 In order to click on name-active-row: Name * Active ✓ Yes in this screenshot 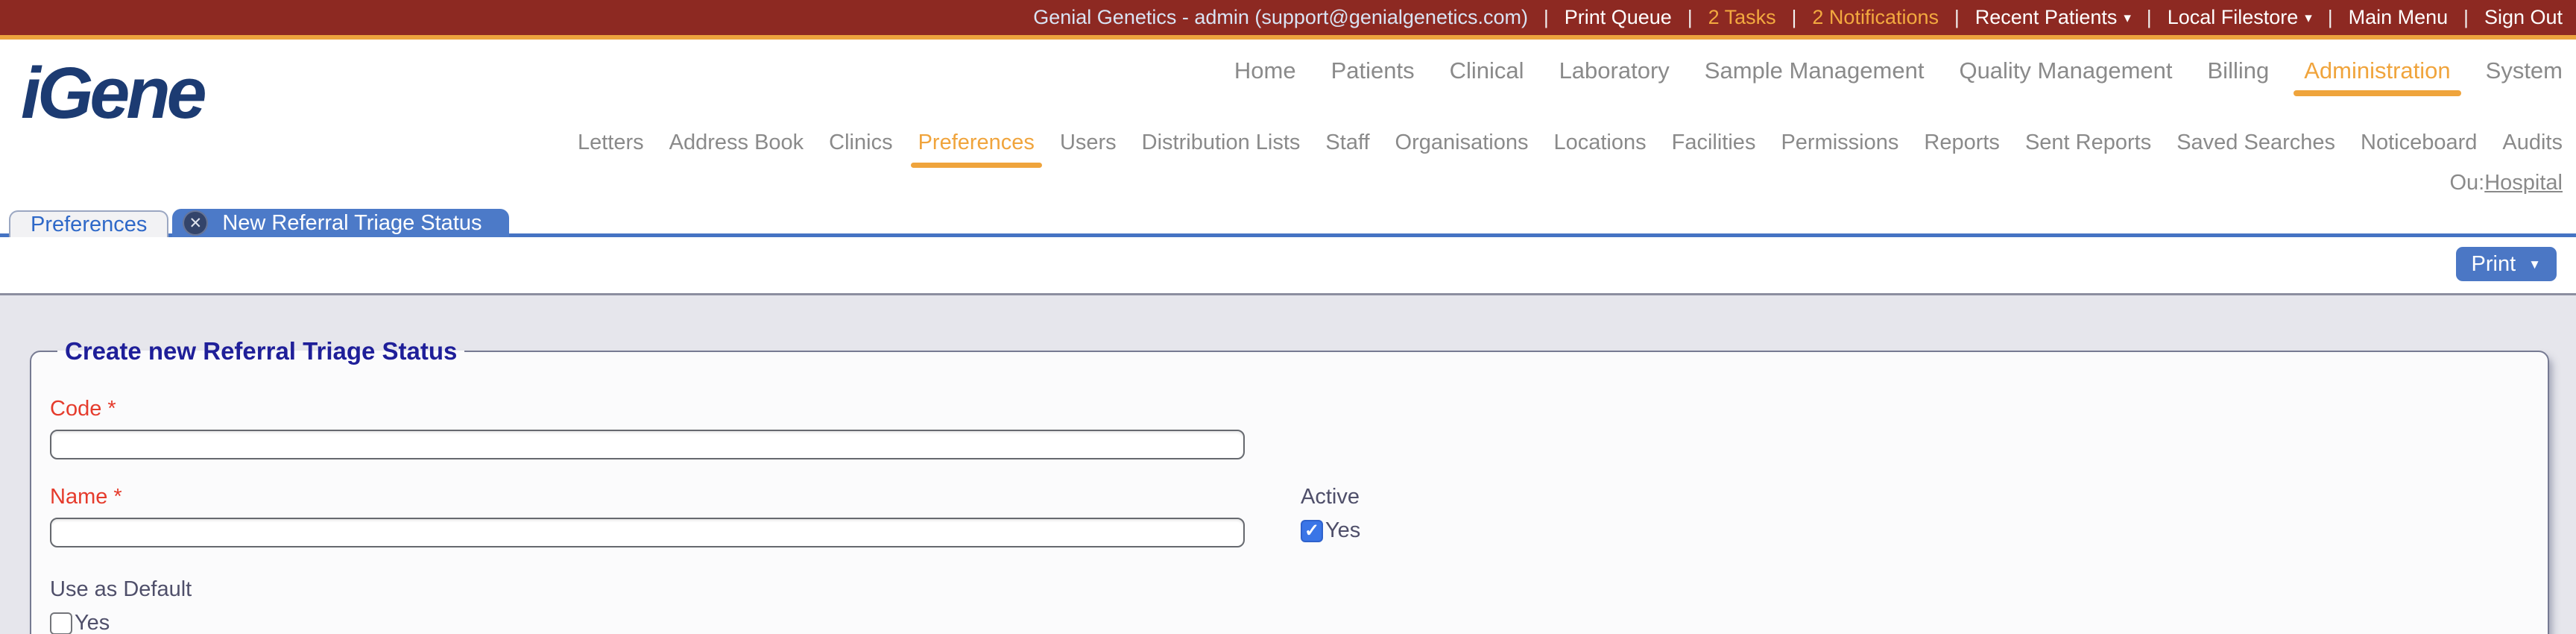, I will do `click(1299, 516)`.